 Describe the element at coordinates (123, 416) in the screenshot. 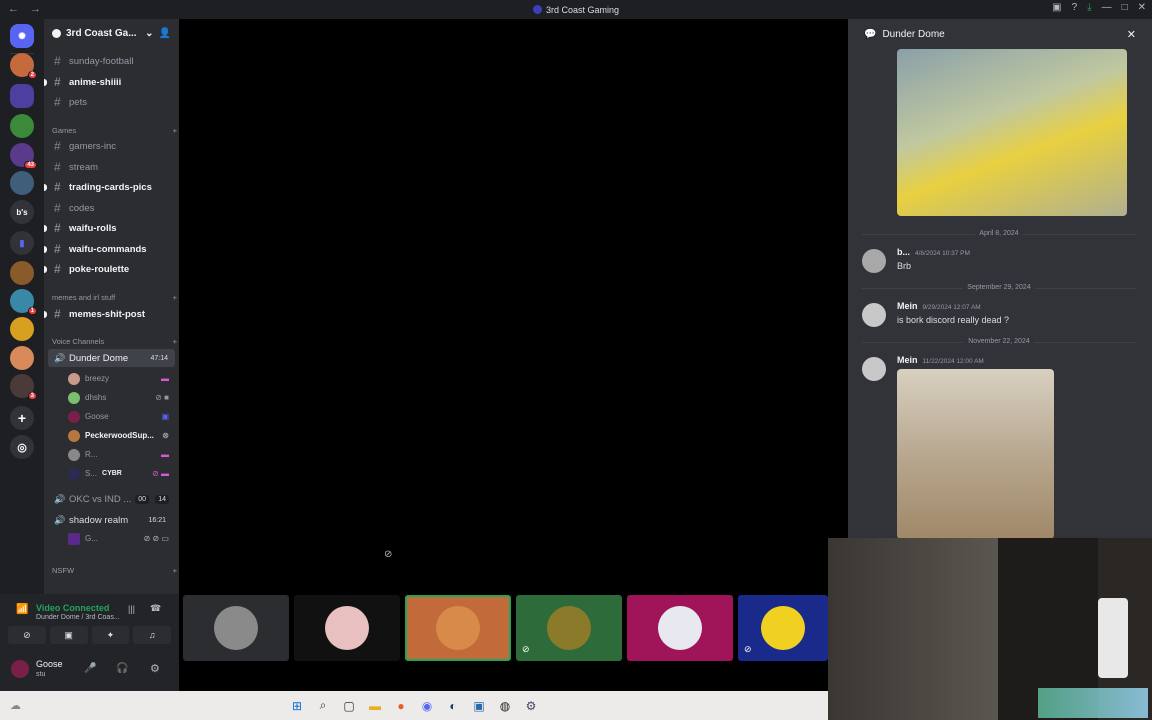

I see `voice-user: Goose ▣` at that location.